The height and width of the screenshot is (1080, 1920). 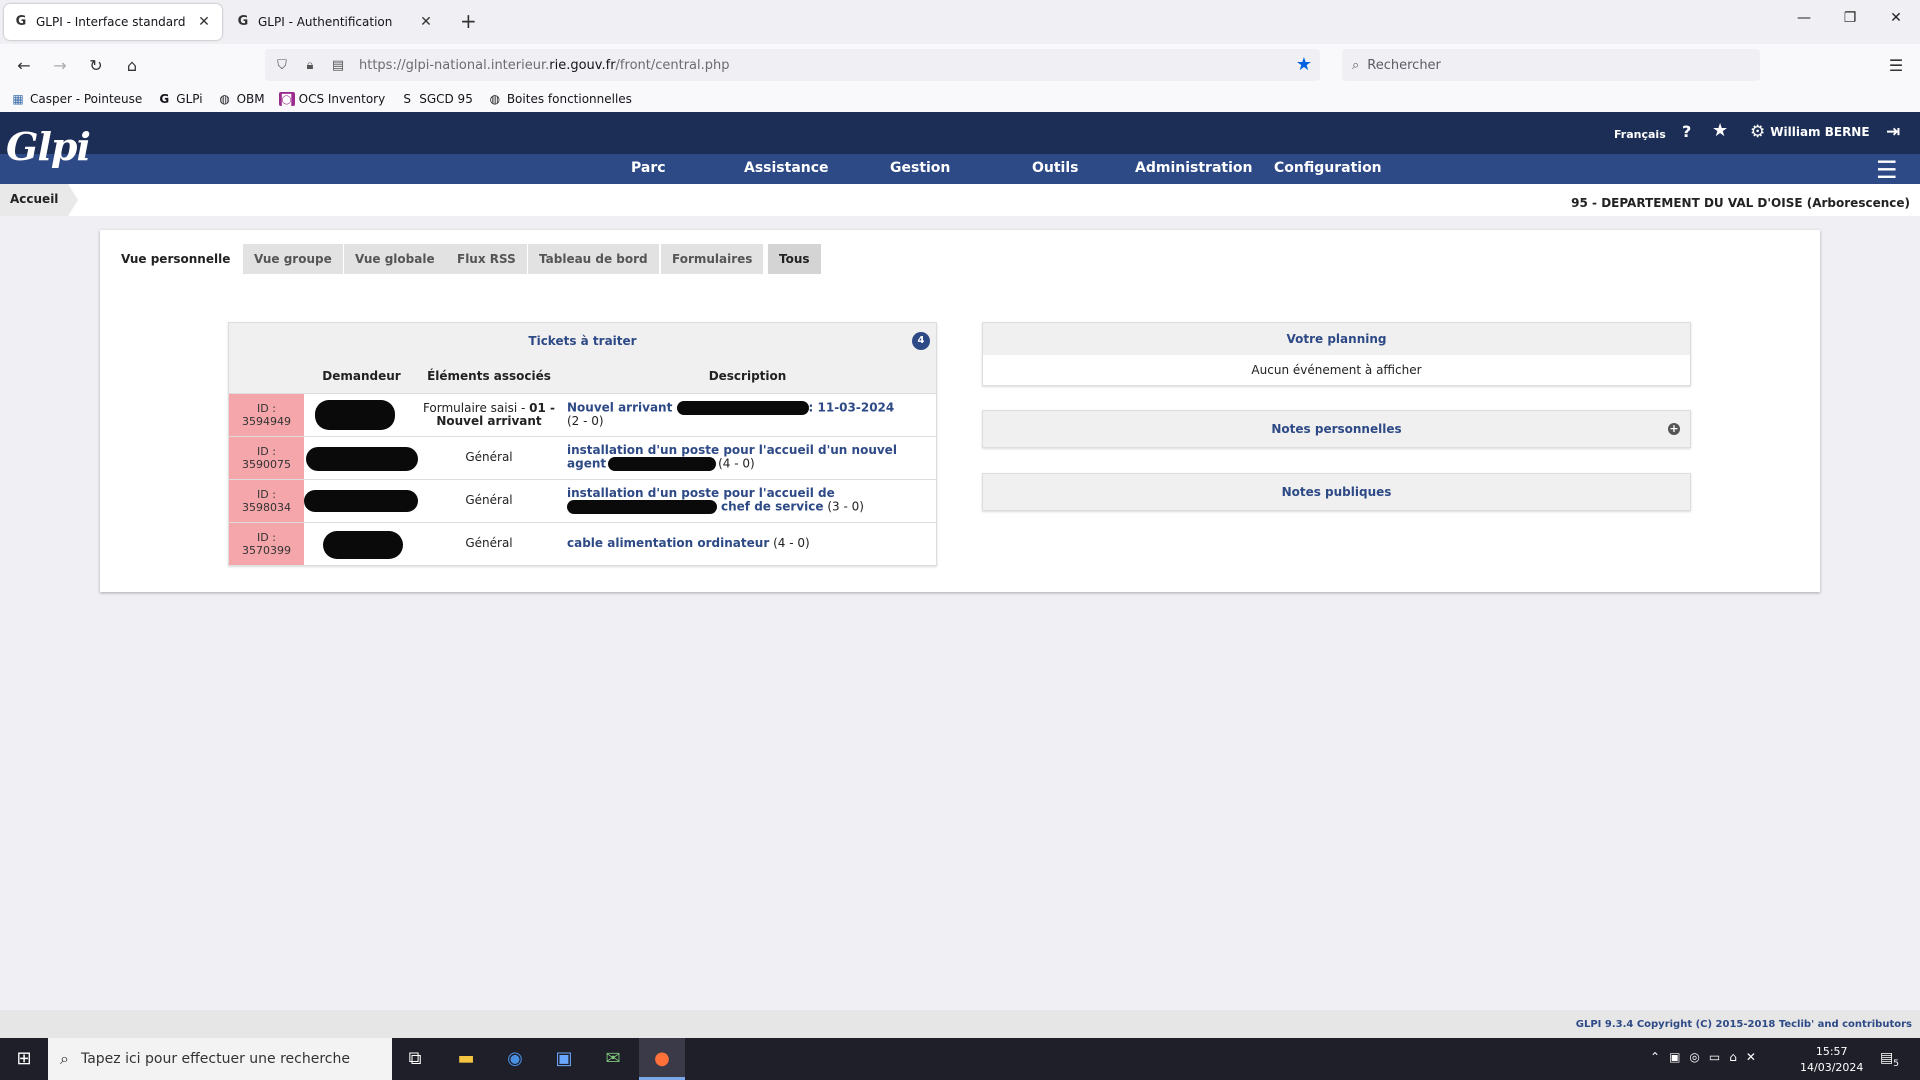 I want to click on app-menu-icon: ☰, so click(x=1896, y=66).